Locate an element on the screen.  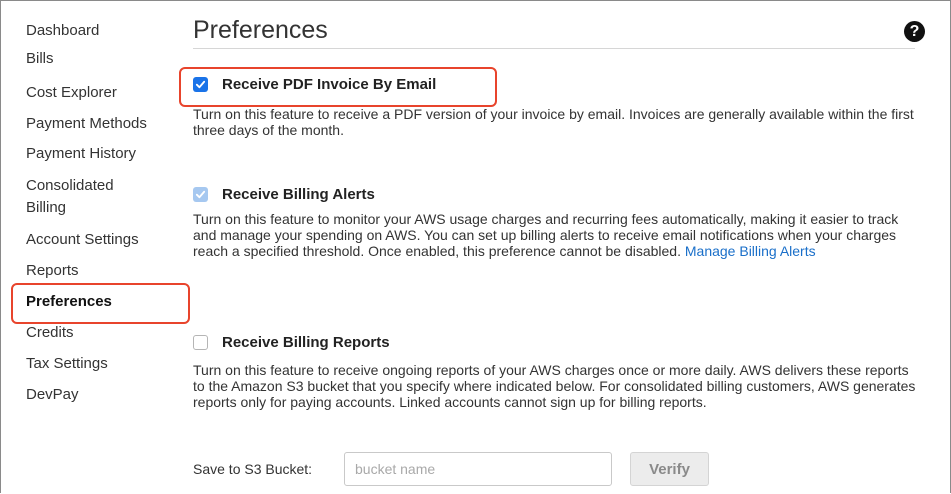
page-title: Preferences is located at coordinates (260, 30).